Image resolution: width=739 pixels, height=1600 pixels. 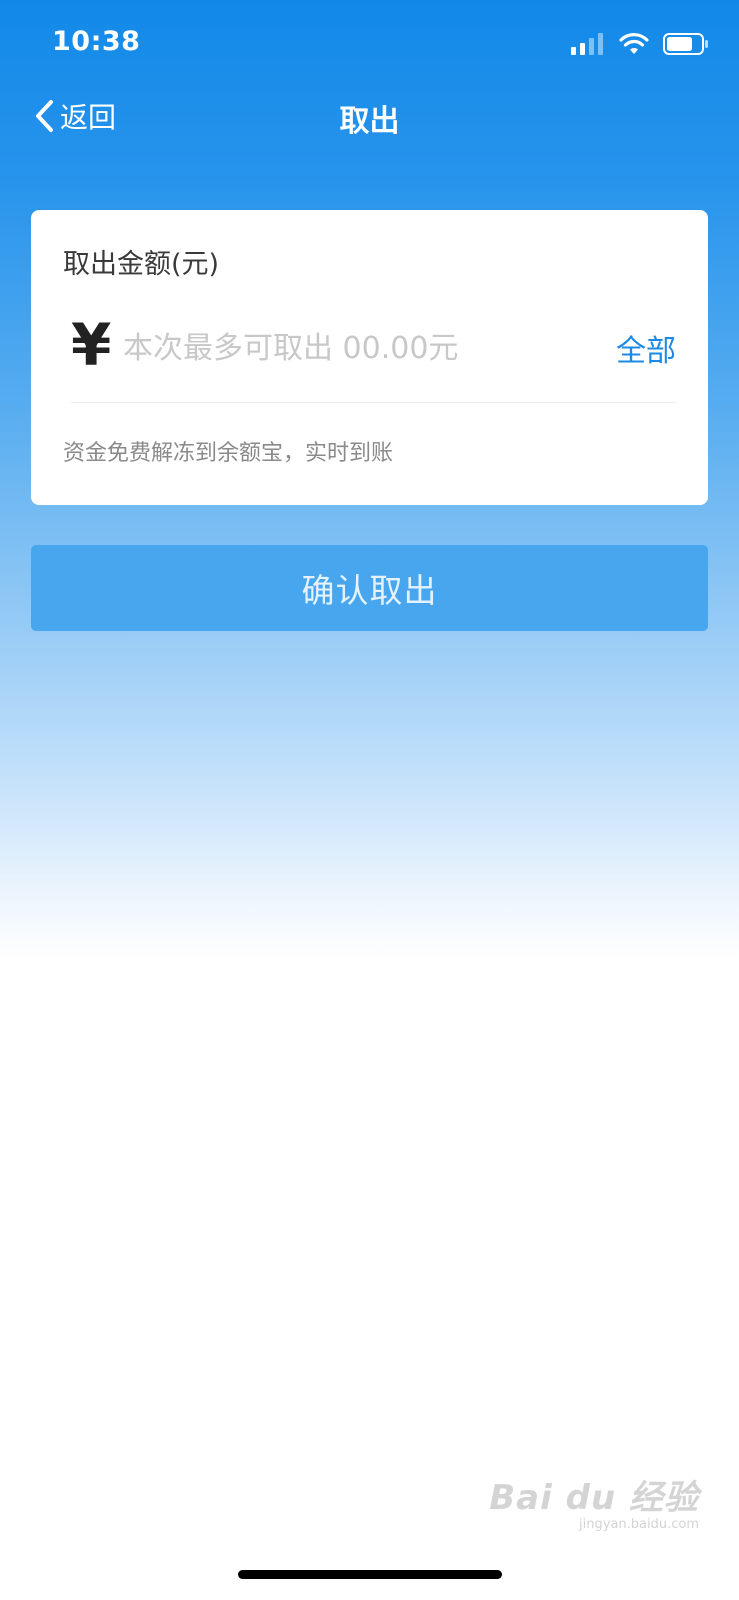 What do you see at coordinates (369, 45) in the screenshot?
I see `status-bar: 10:38` at bounding box center [369, 45].